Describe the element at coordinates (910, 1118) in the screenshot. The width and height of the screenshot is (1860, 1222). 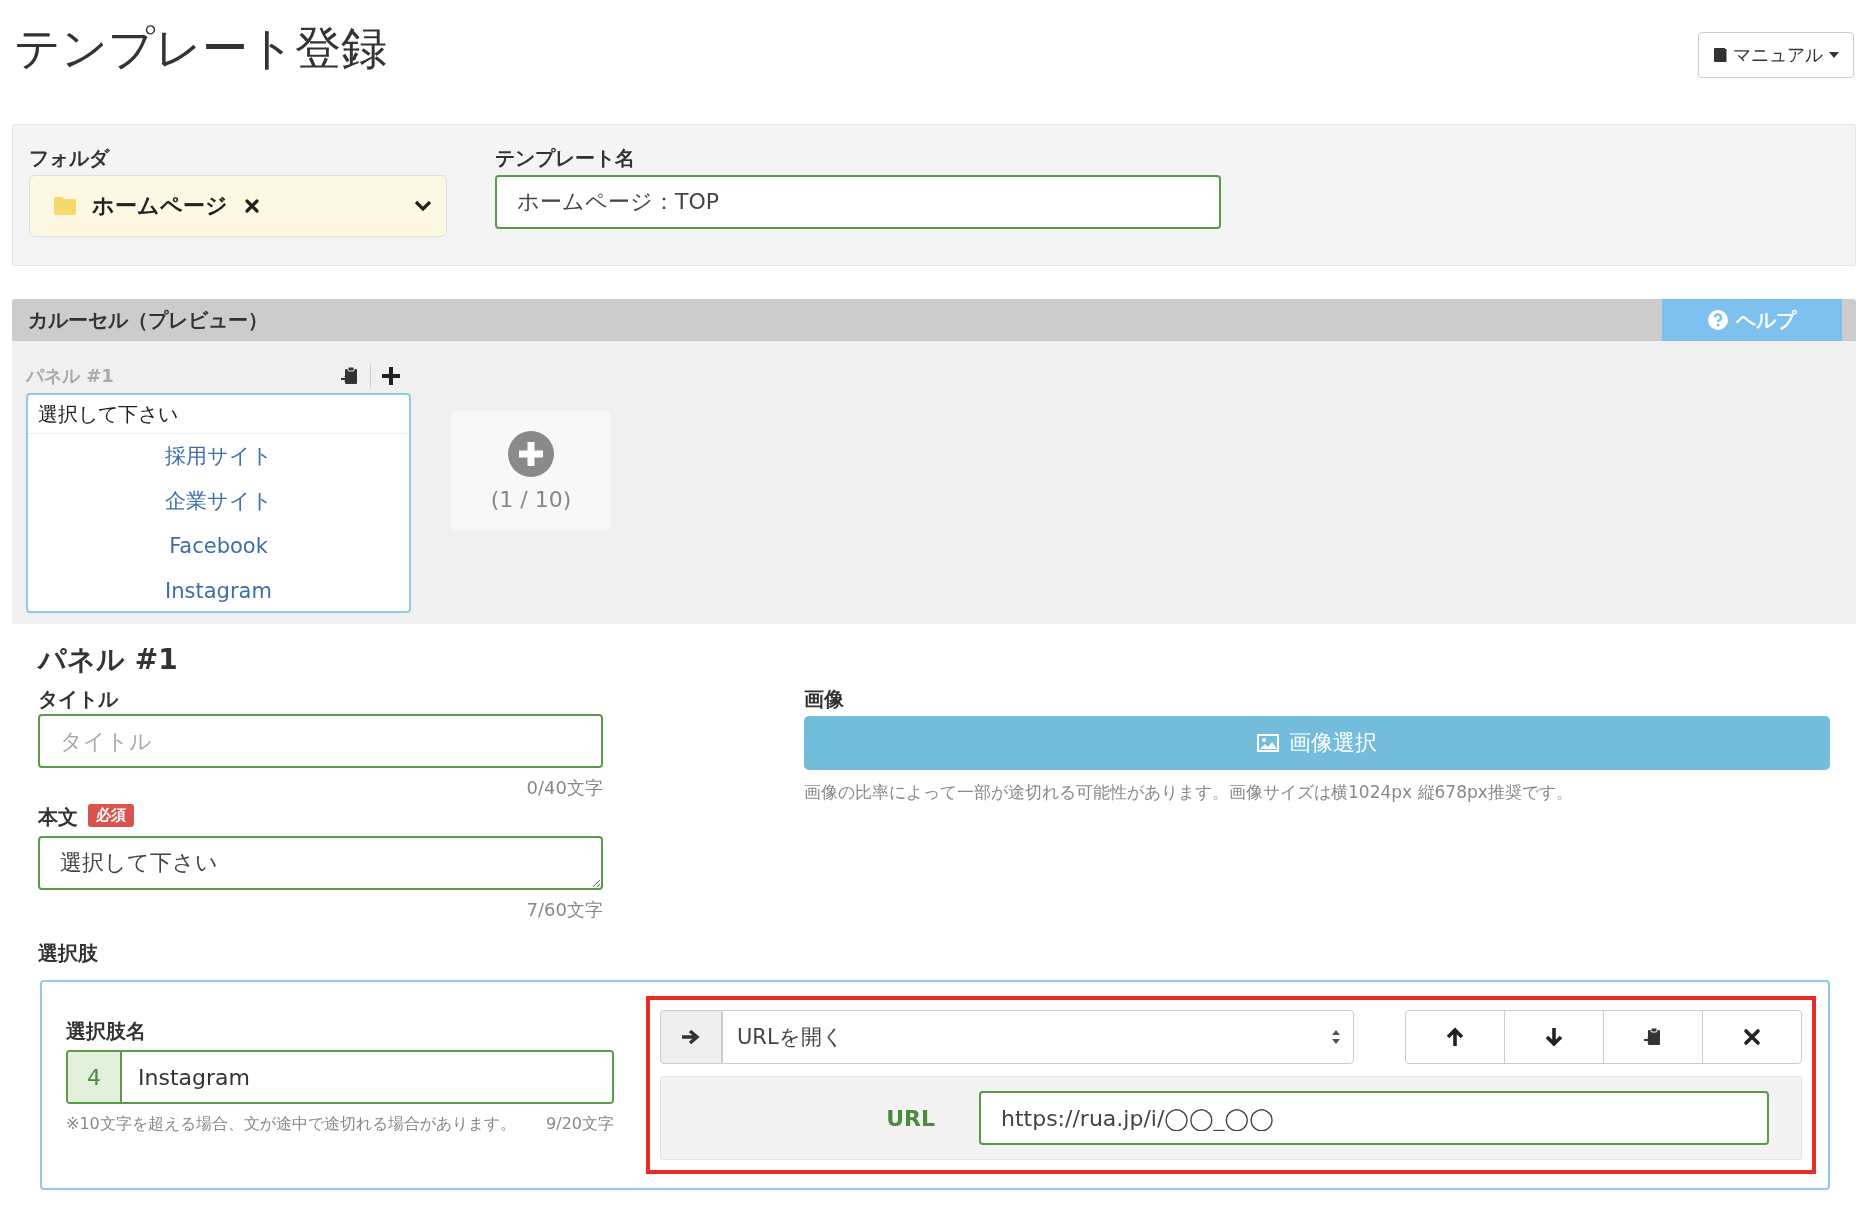
I see `url-label: URL` at that location.